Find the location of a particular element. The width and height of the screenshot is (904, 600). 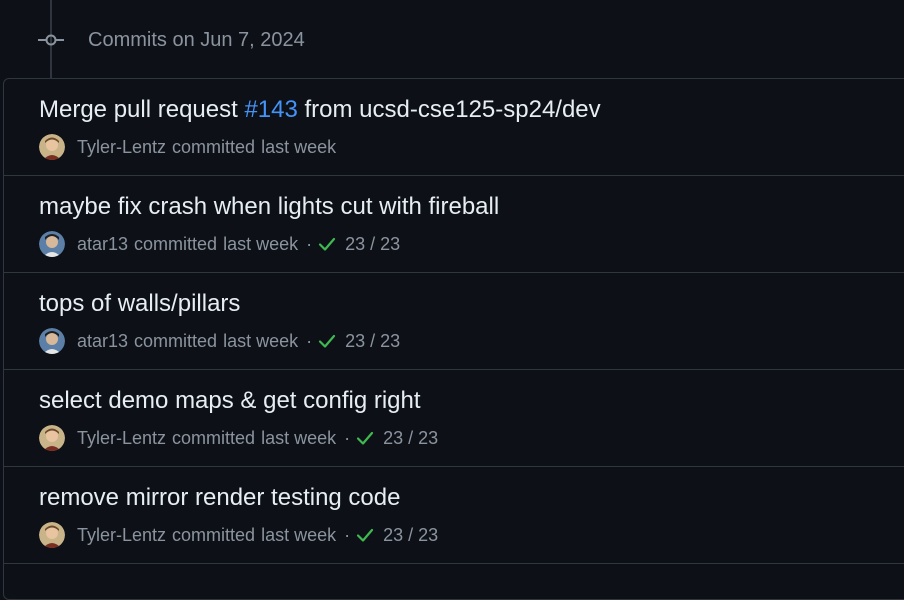

commit-group-header: Commits on Jun 7, 2024 is located at coordinates (452, 40).